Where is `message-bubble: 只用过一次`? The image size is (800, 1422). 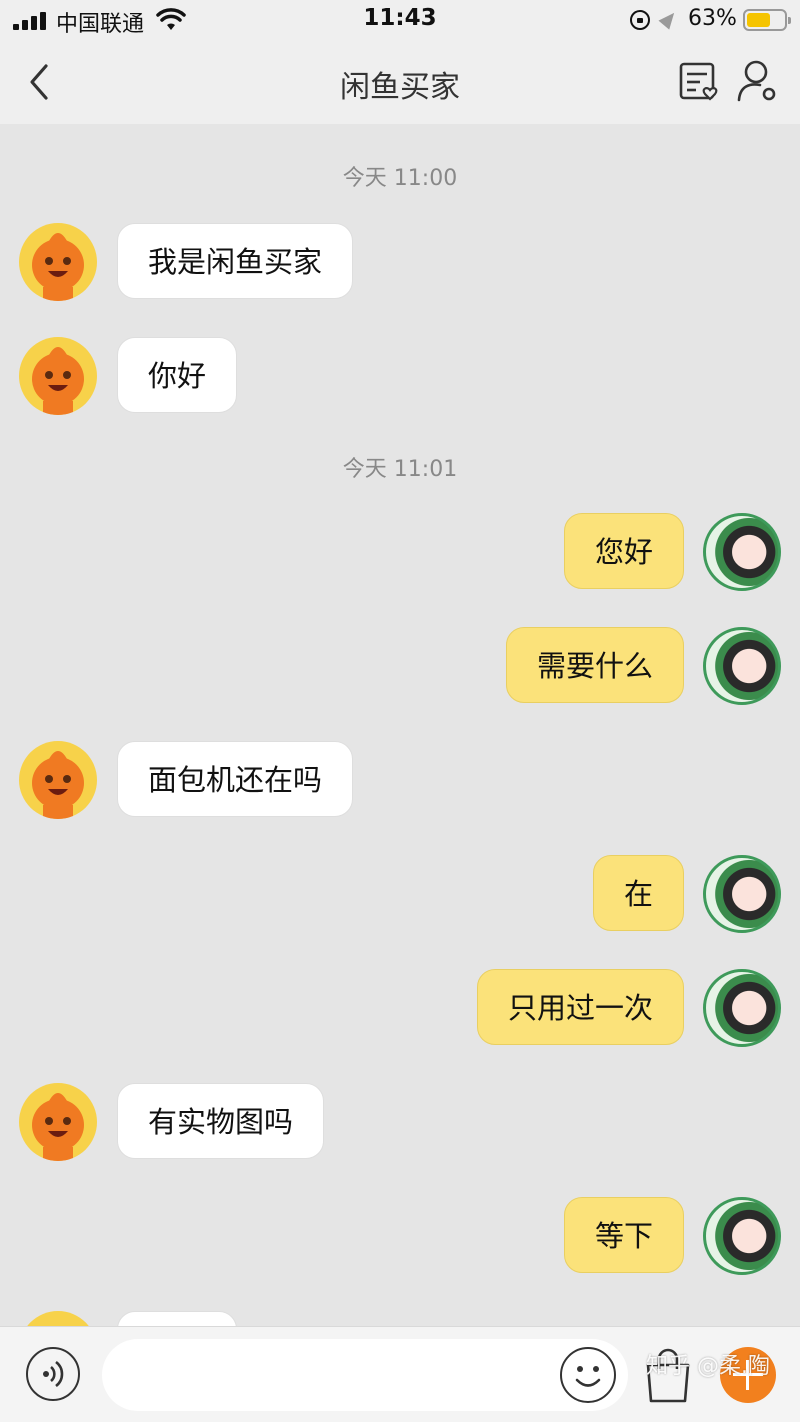
message-bubble: 只用过一次 is located at coordinates (580, 1007).